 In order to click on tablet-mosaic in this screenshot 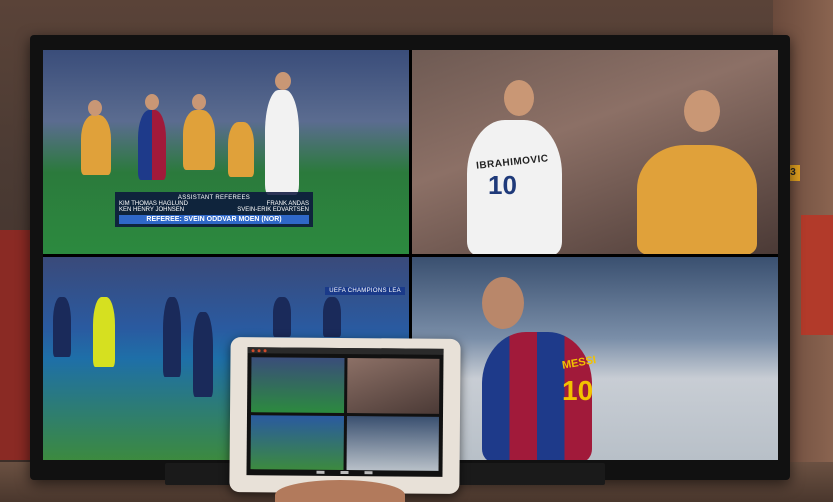, I will do `click(345, 414)`.